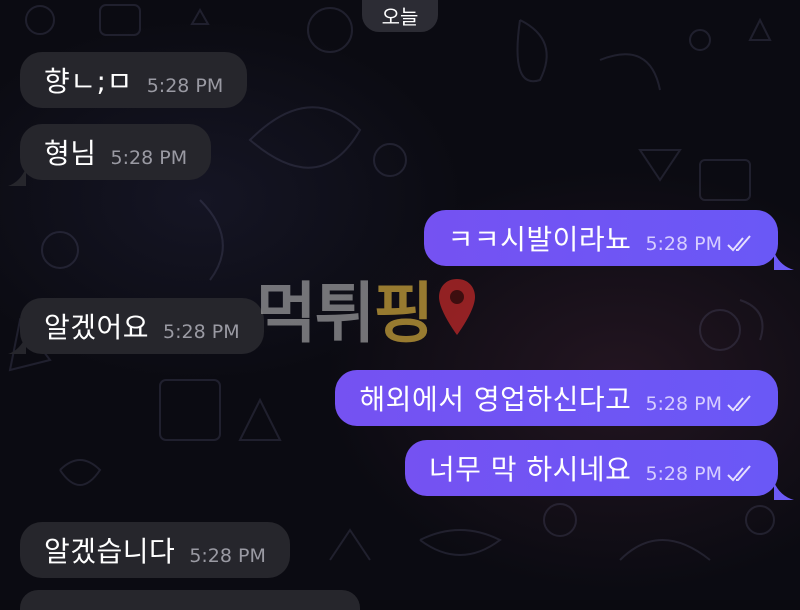 Image resolution: width=800 pixels, height=610 pixels. What do you see at coordinates (530, 469) in the screenshot?
I see `message-text: 너무 막 하시네요` at bounding box center [530, 469].